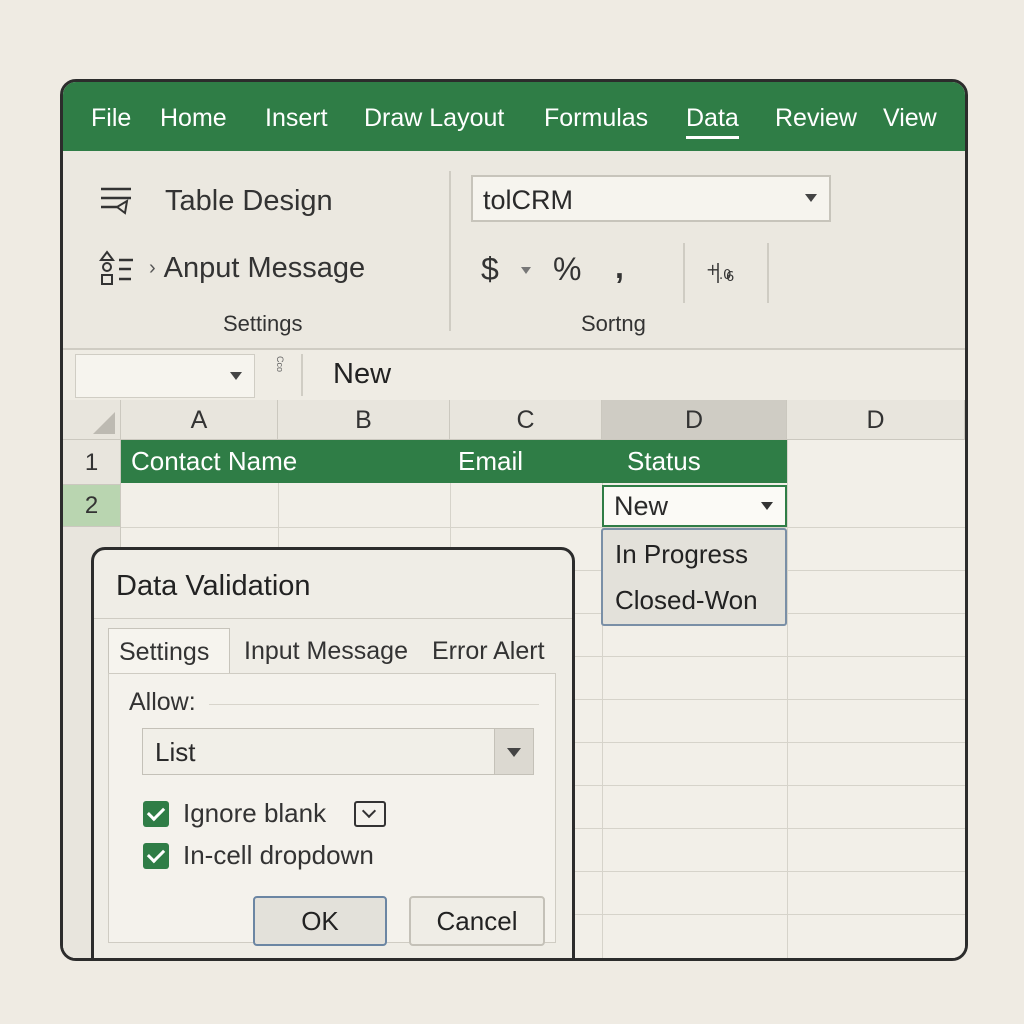 The height and width of the screenshot is (1024, 1024). I want to click on dropdown-option-in-progress: In Progress, so click(694, 553).